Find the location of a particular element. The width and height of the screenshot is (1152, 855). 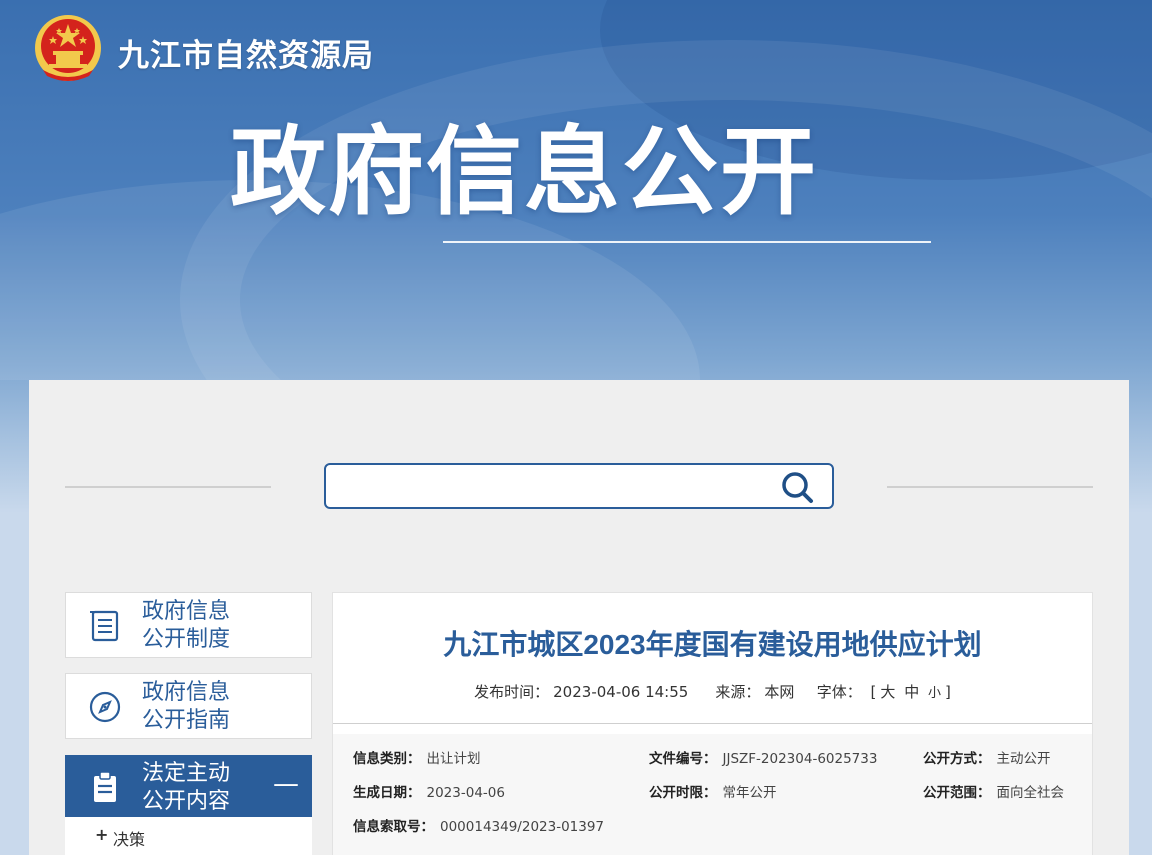

sidebar-item-label: 政府信息 公开制度 is located at coordinates (186, 626).